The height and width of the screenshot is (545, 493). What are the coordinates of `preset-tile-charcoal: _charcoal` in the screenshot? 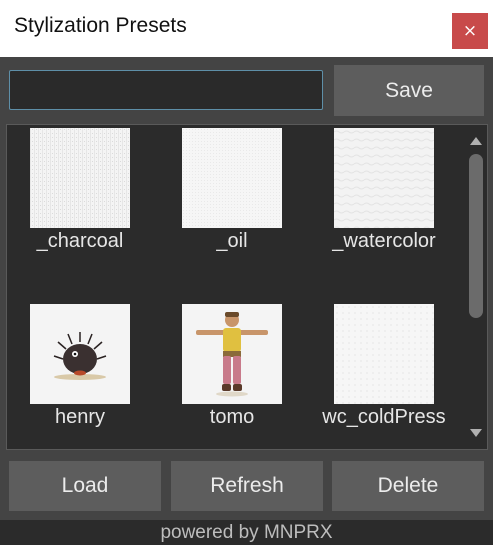 It's located at (80, 205).